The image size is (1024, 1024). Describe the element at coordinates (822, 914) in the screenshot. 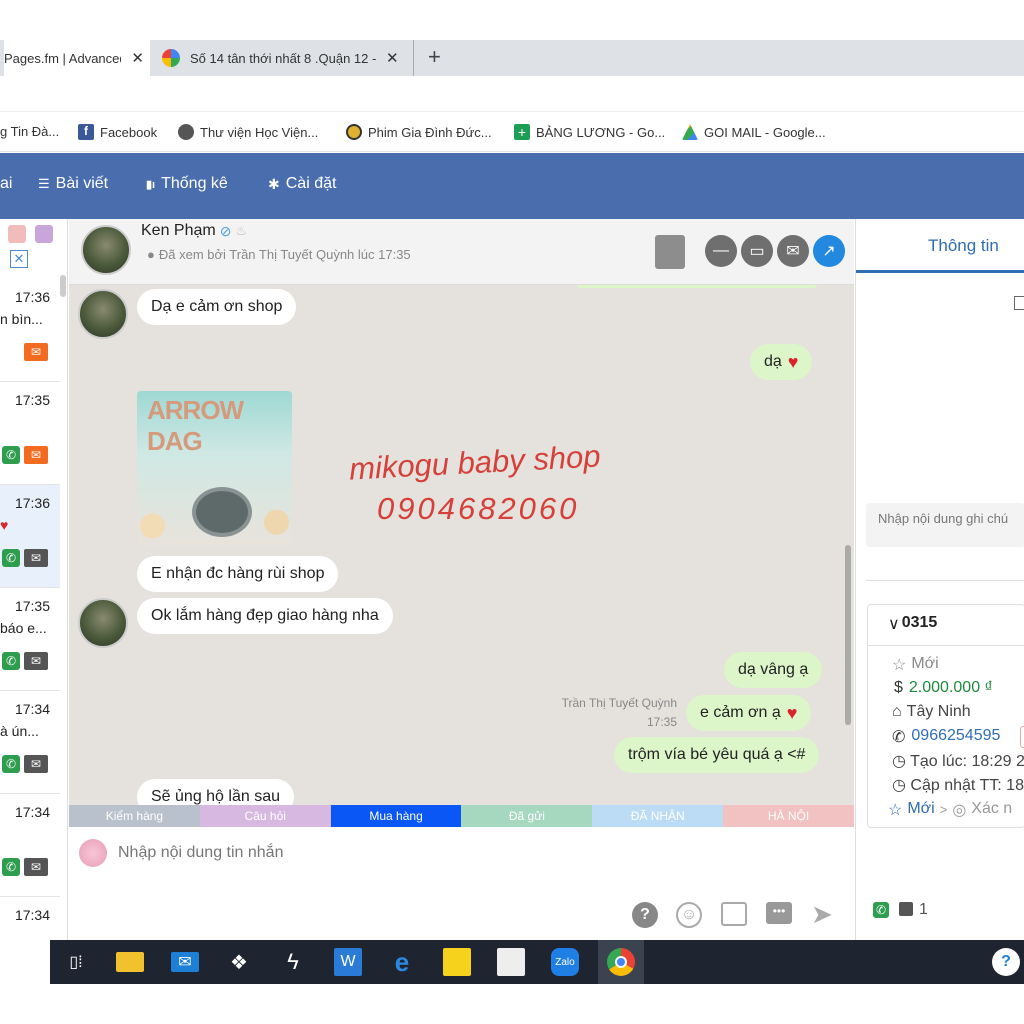

I see `send-icon: ➤` at that location.